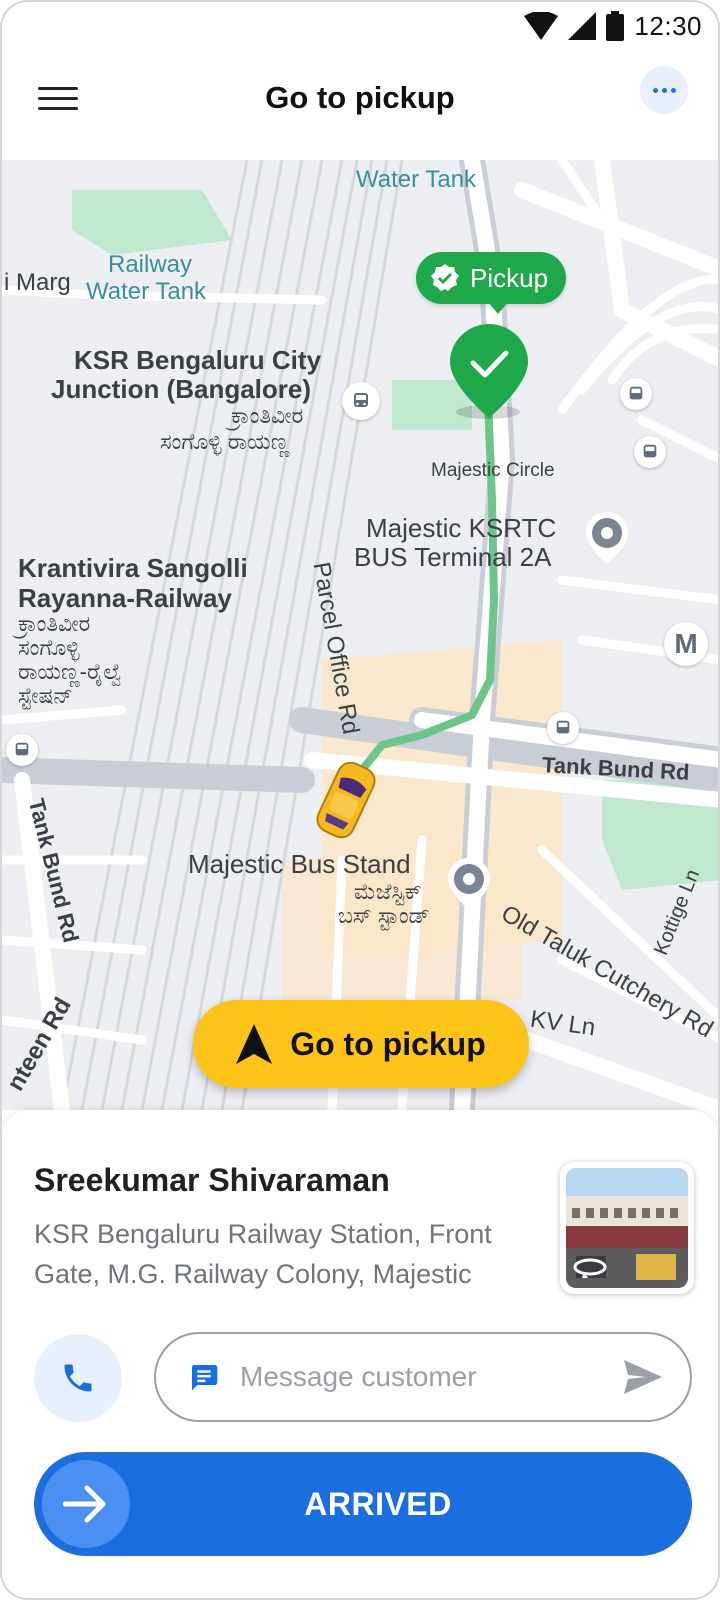 Image resolution: width=720 pixels, height=1600 pixels. I want to click on map-label: Railway, so click(150, 264).